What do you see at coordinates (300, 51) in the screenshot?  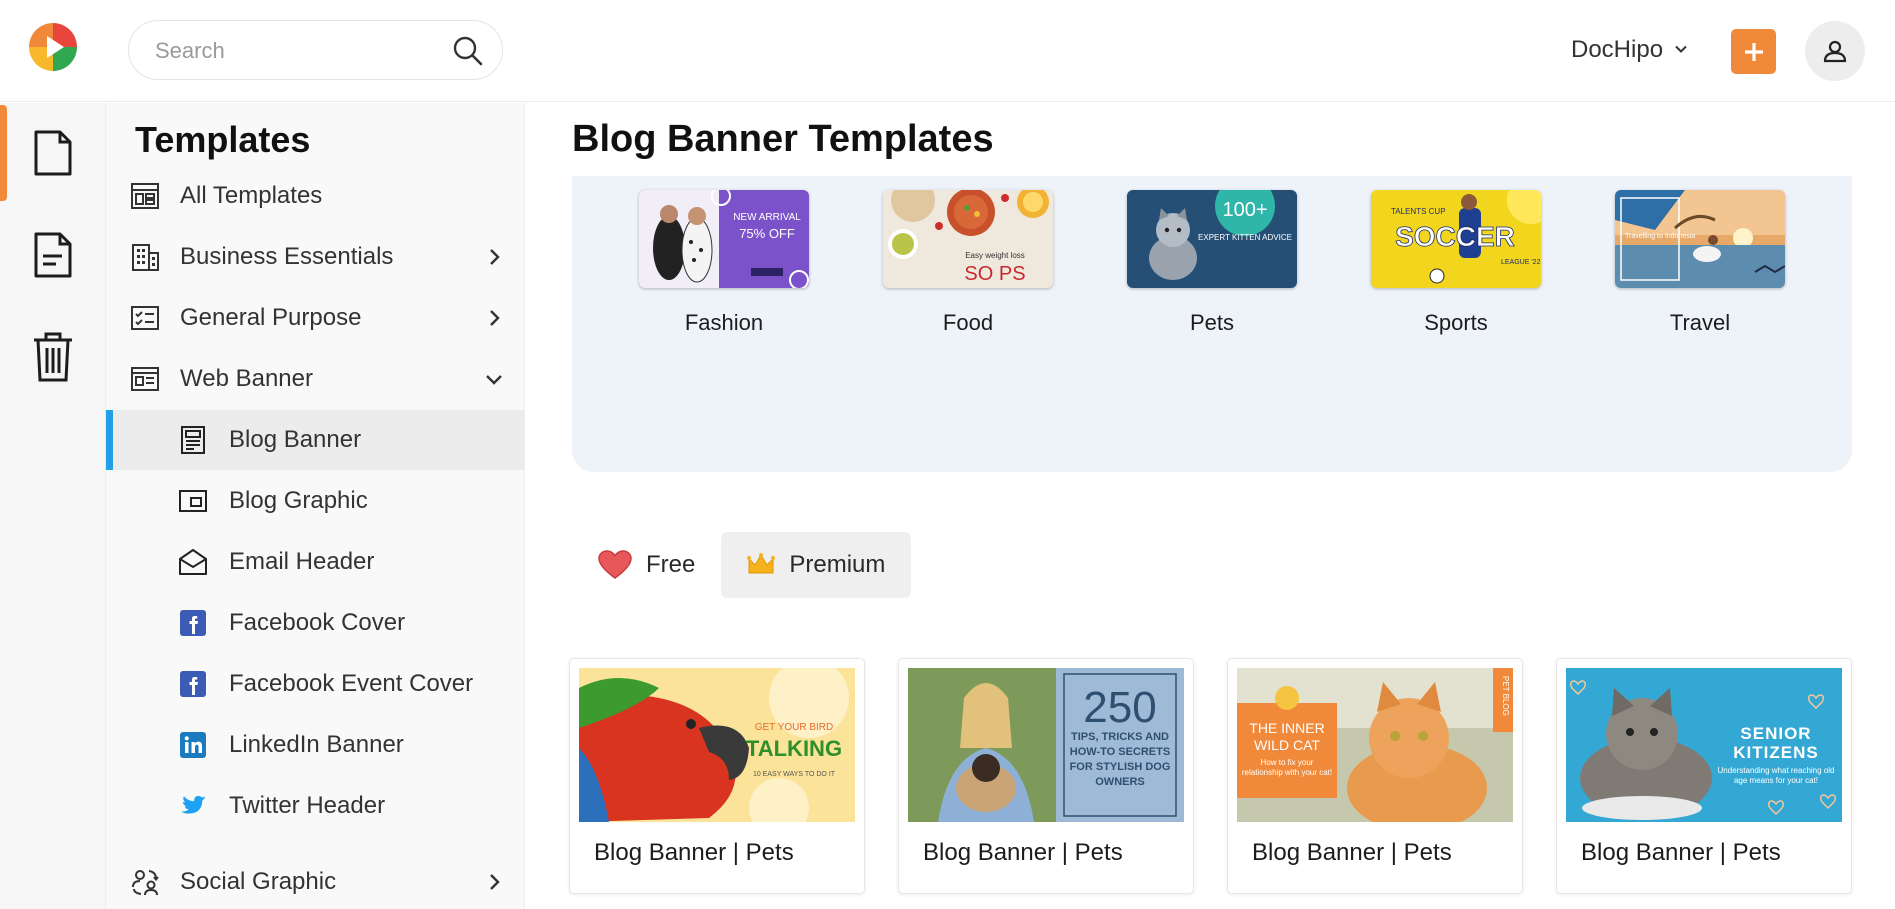 I see `search-input` at bounding box center [300, 51].